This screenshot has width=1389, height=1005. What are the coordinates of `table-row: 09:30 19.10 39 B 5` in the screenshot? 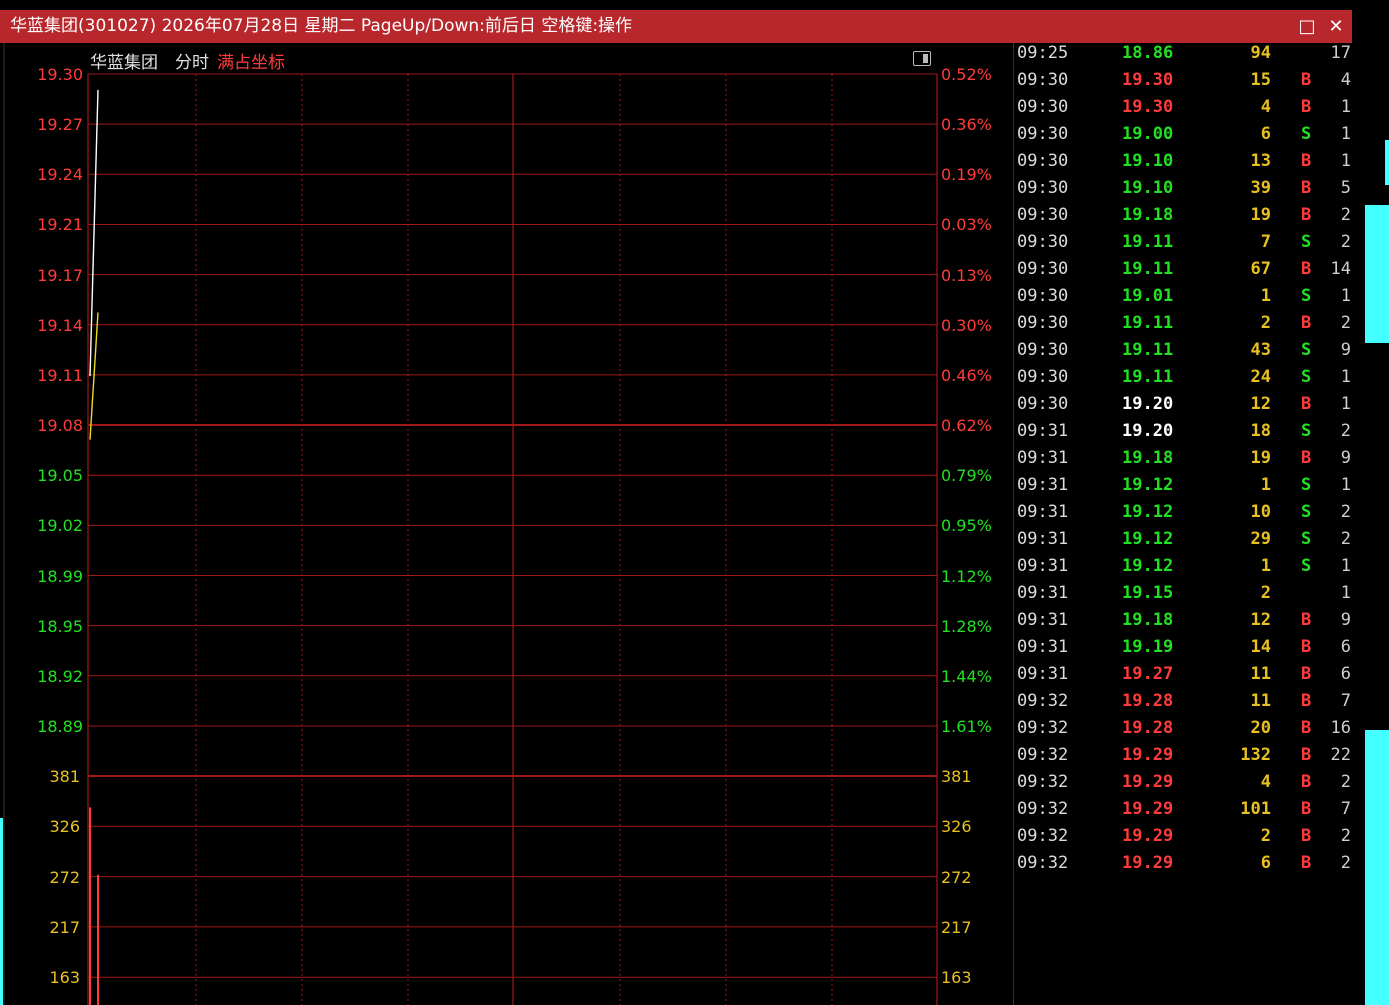 It's located at (1183, 191).